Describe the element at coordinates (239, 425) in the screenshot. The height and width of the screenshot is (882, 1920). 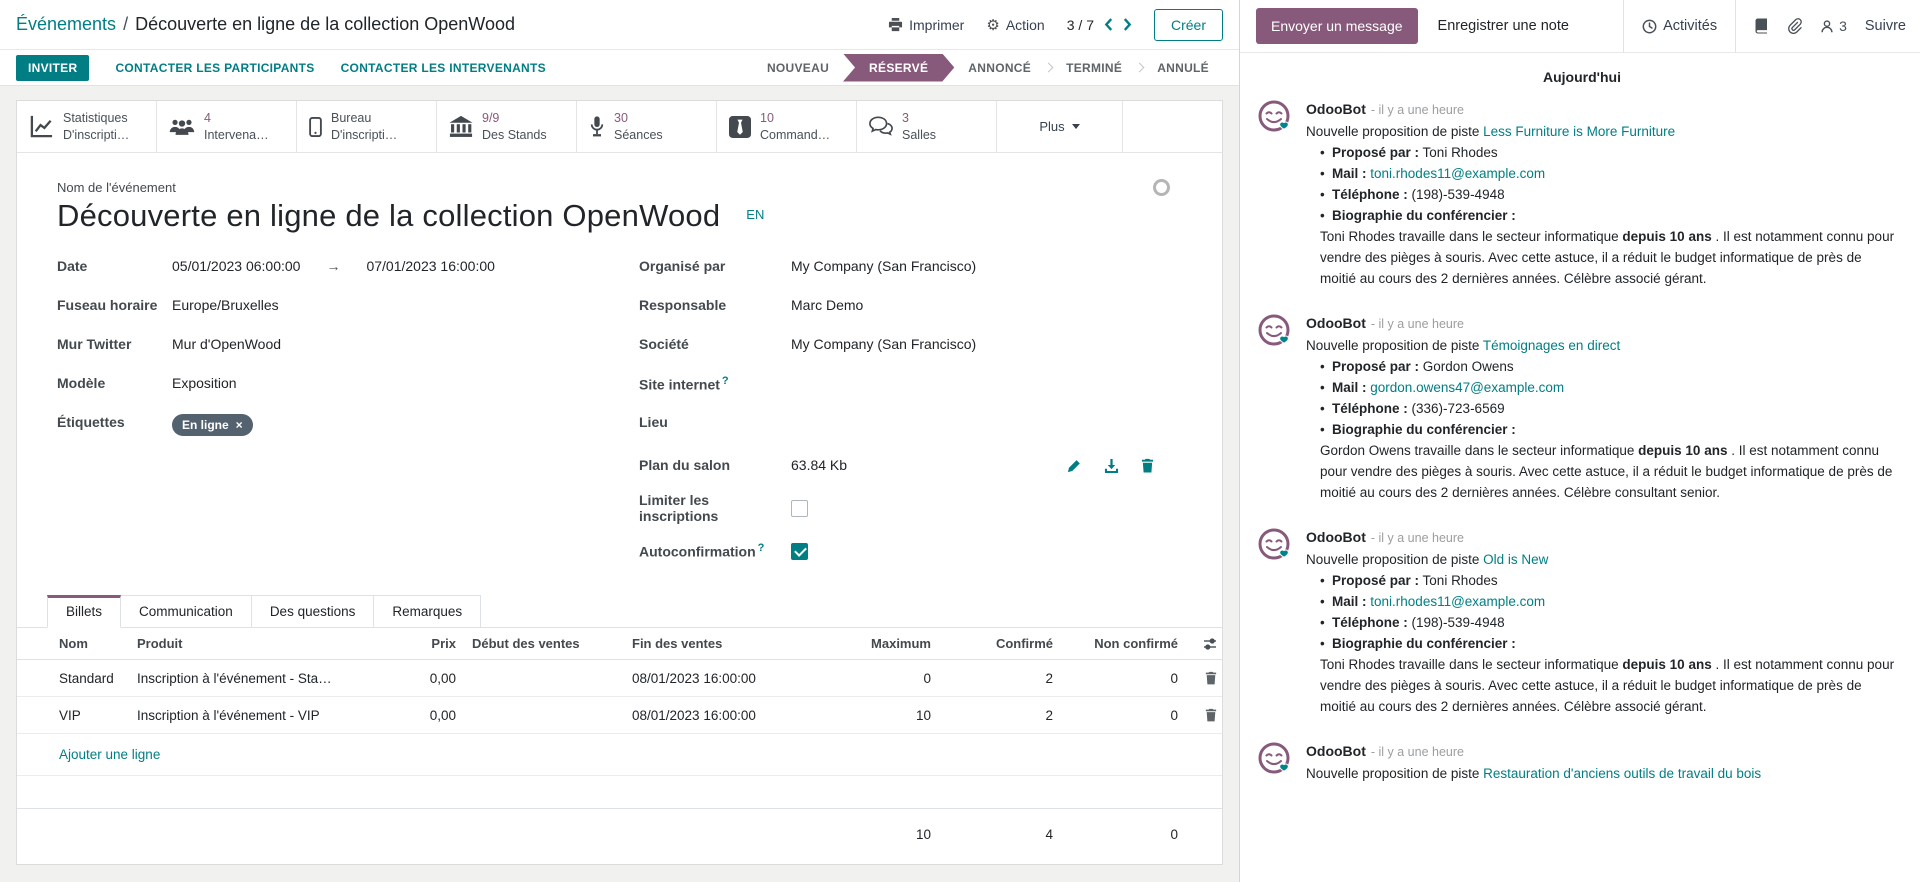
I see `tag-remove-icon: ×` at that location.